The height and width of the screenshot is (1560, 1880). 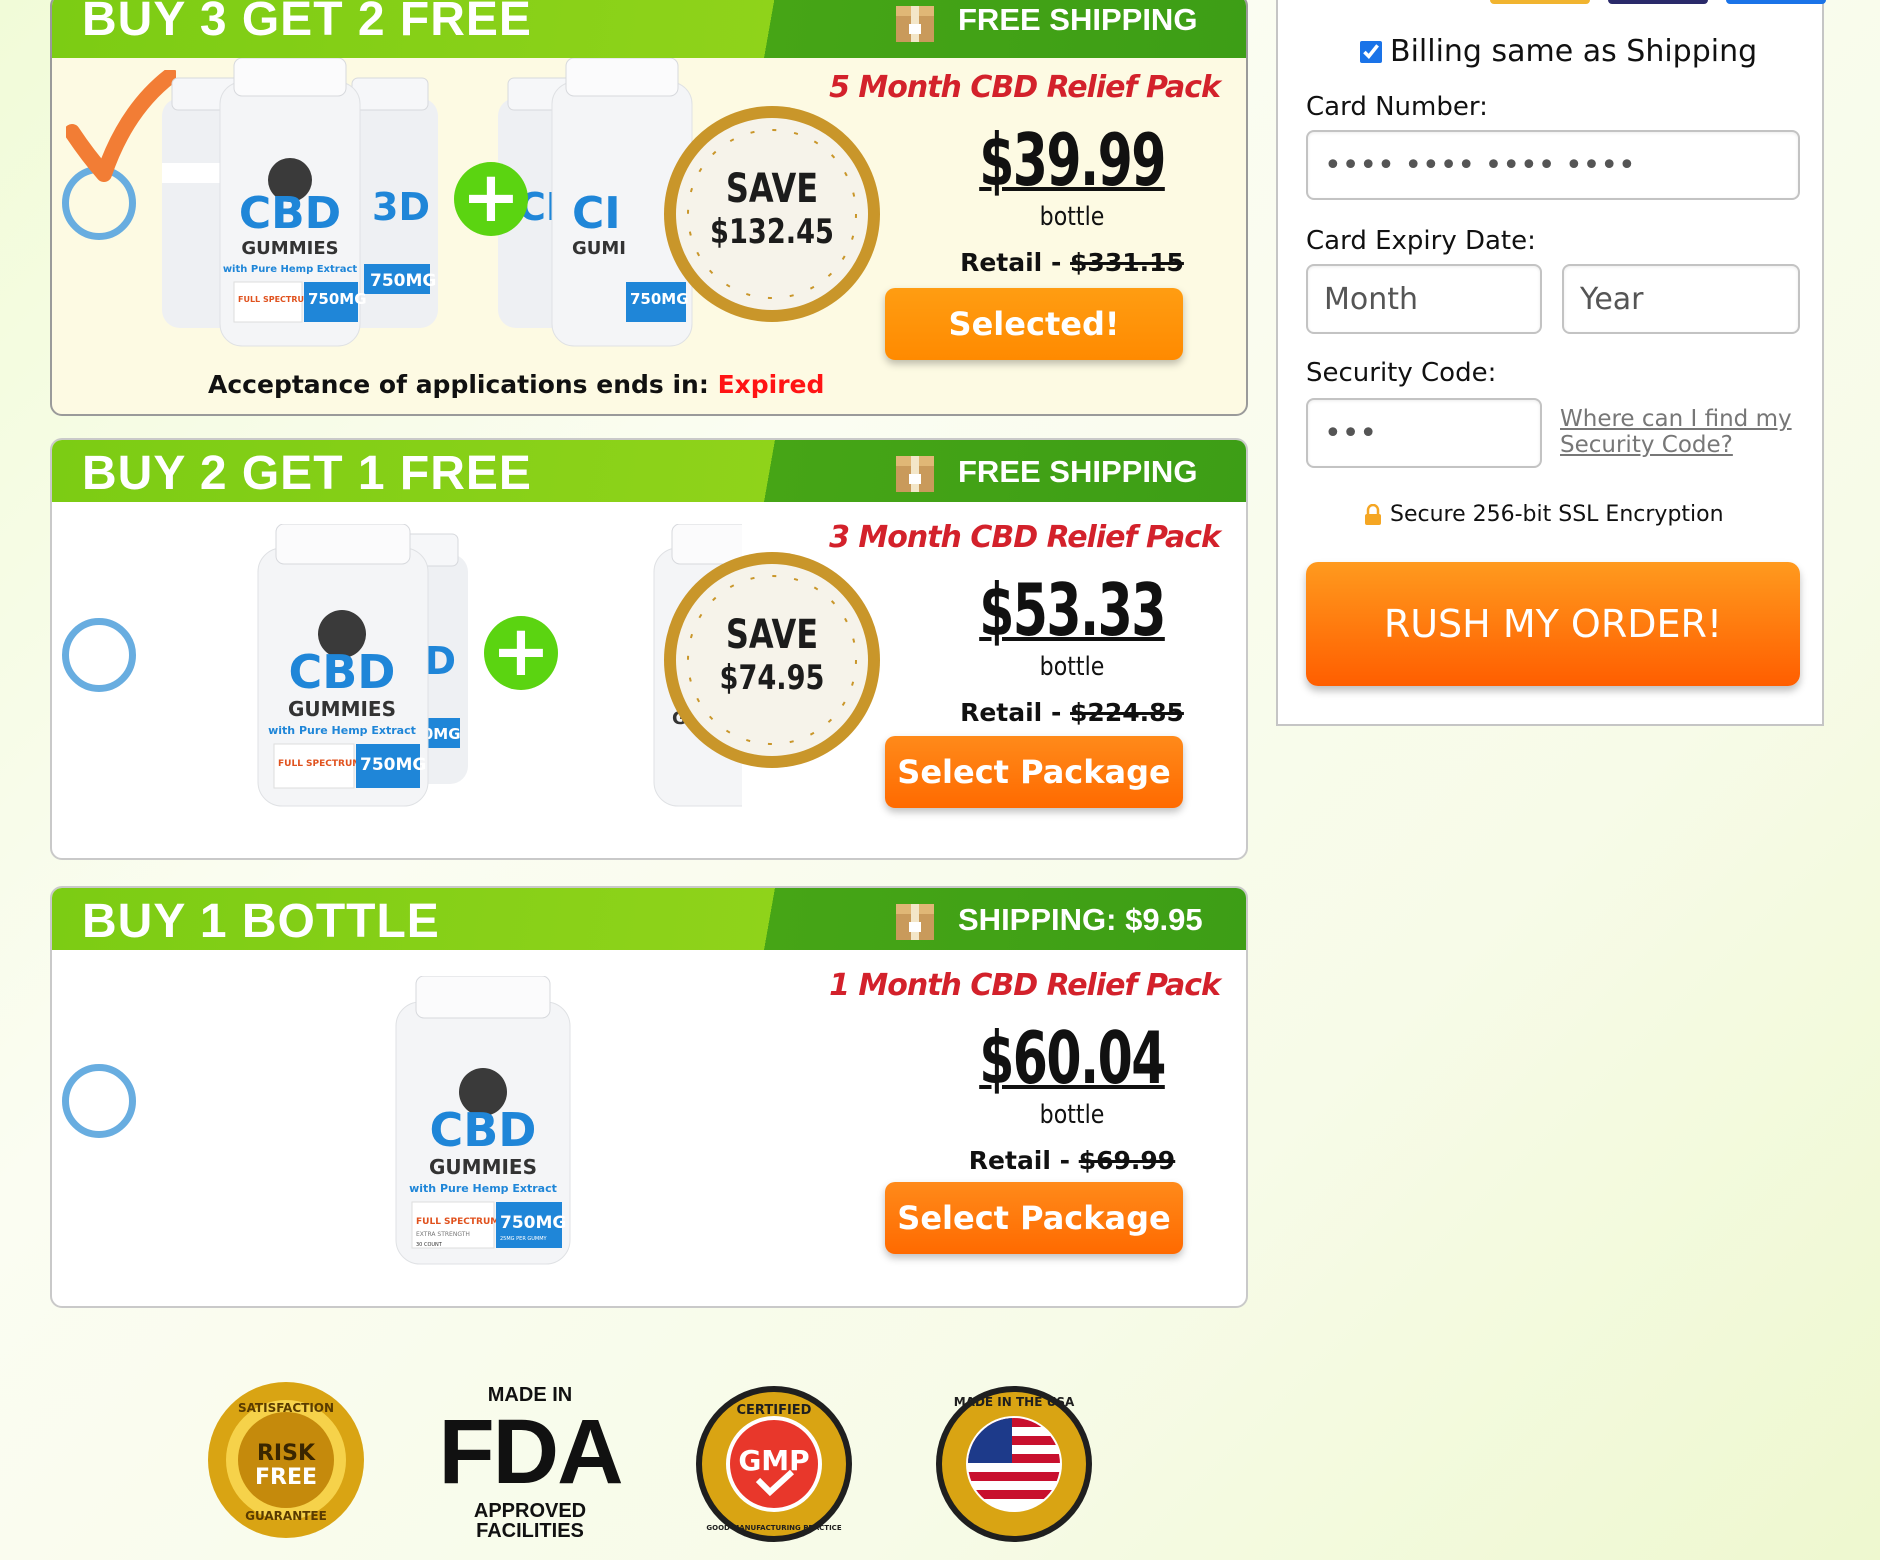 I want to click on shipping-label: FREE SHIPPING, so click(x=1078, y=471).